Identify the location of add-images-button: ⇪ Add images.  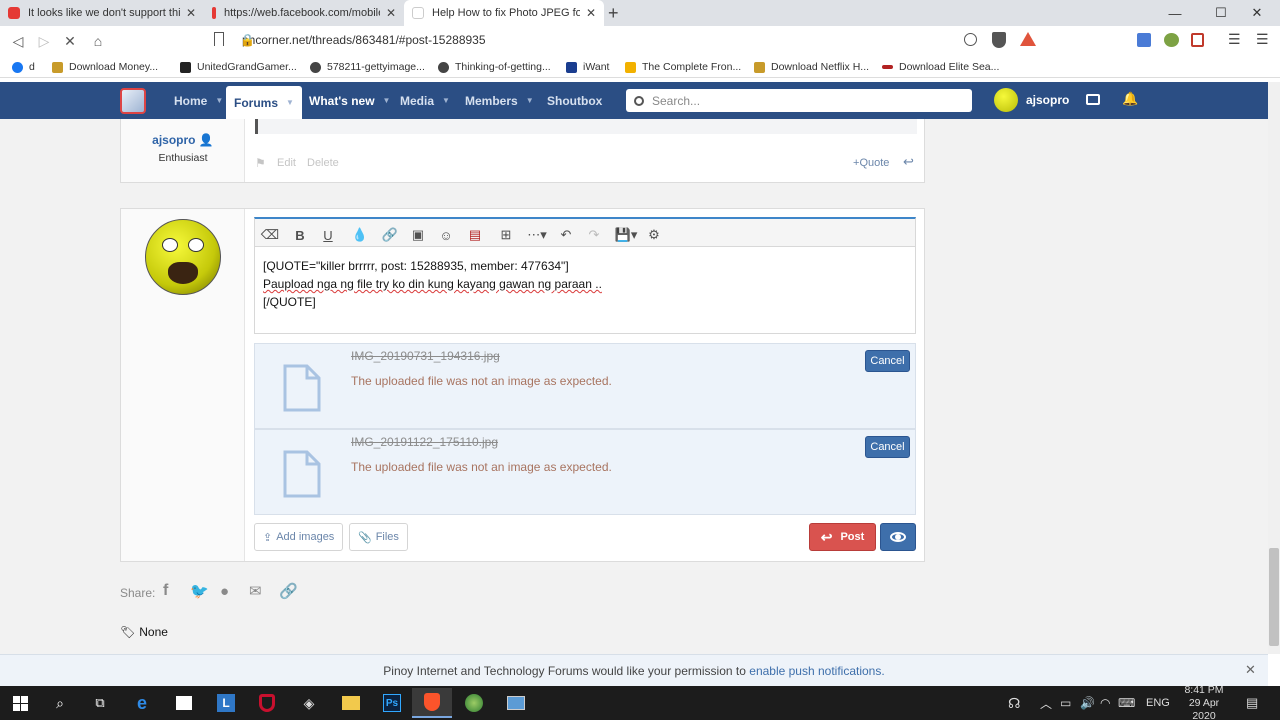
(299, 537).